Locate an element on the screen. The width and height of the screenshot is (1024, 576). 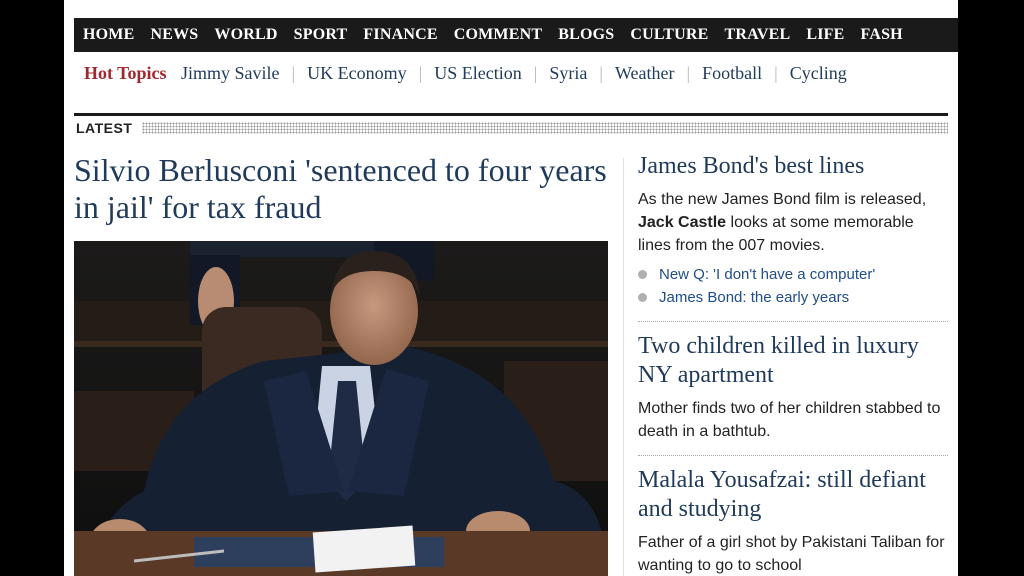
nav-finance: FINANCE is located at coordinates (400, 35).